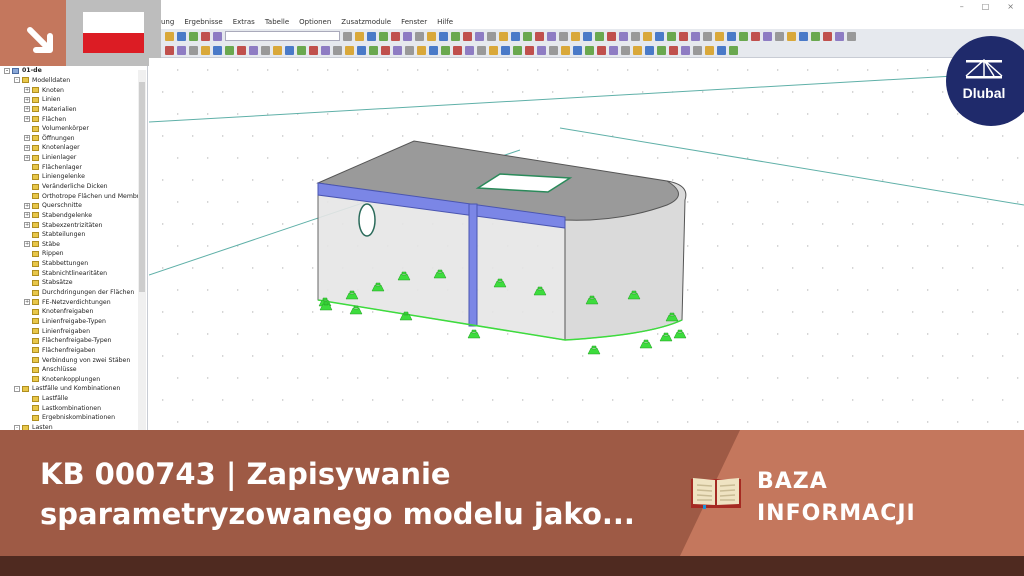 Image resolution: width=1024 pixels, height=576 pixels. Describe the element at coordinates (73, 273) in the screenshot. I see `tree-item: Stabnichtlinearitäten` at that location.